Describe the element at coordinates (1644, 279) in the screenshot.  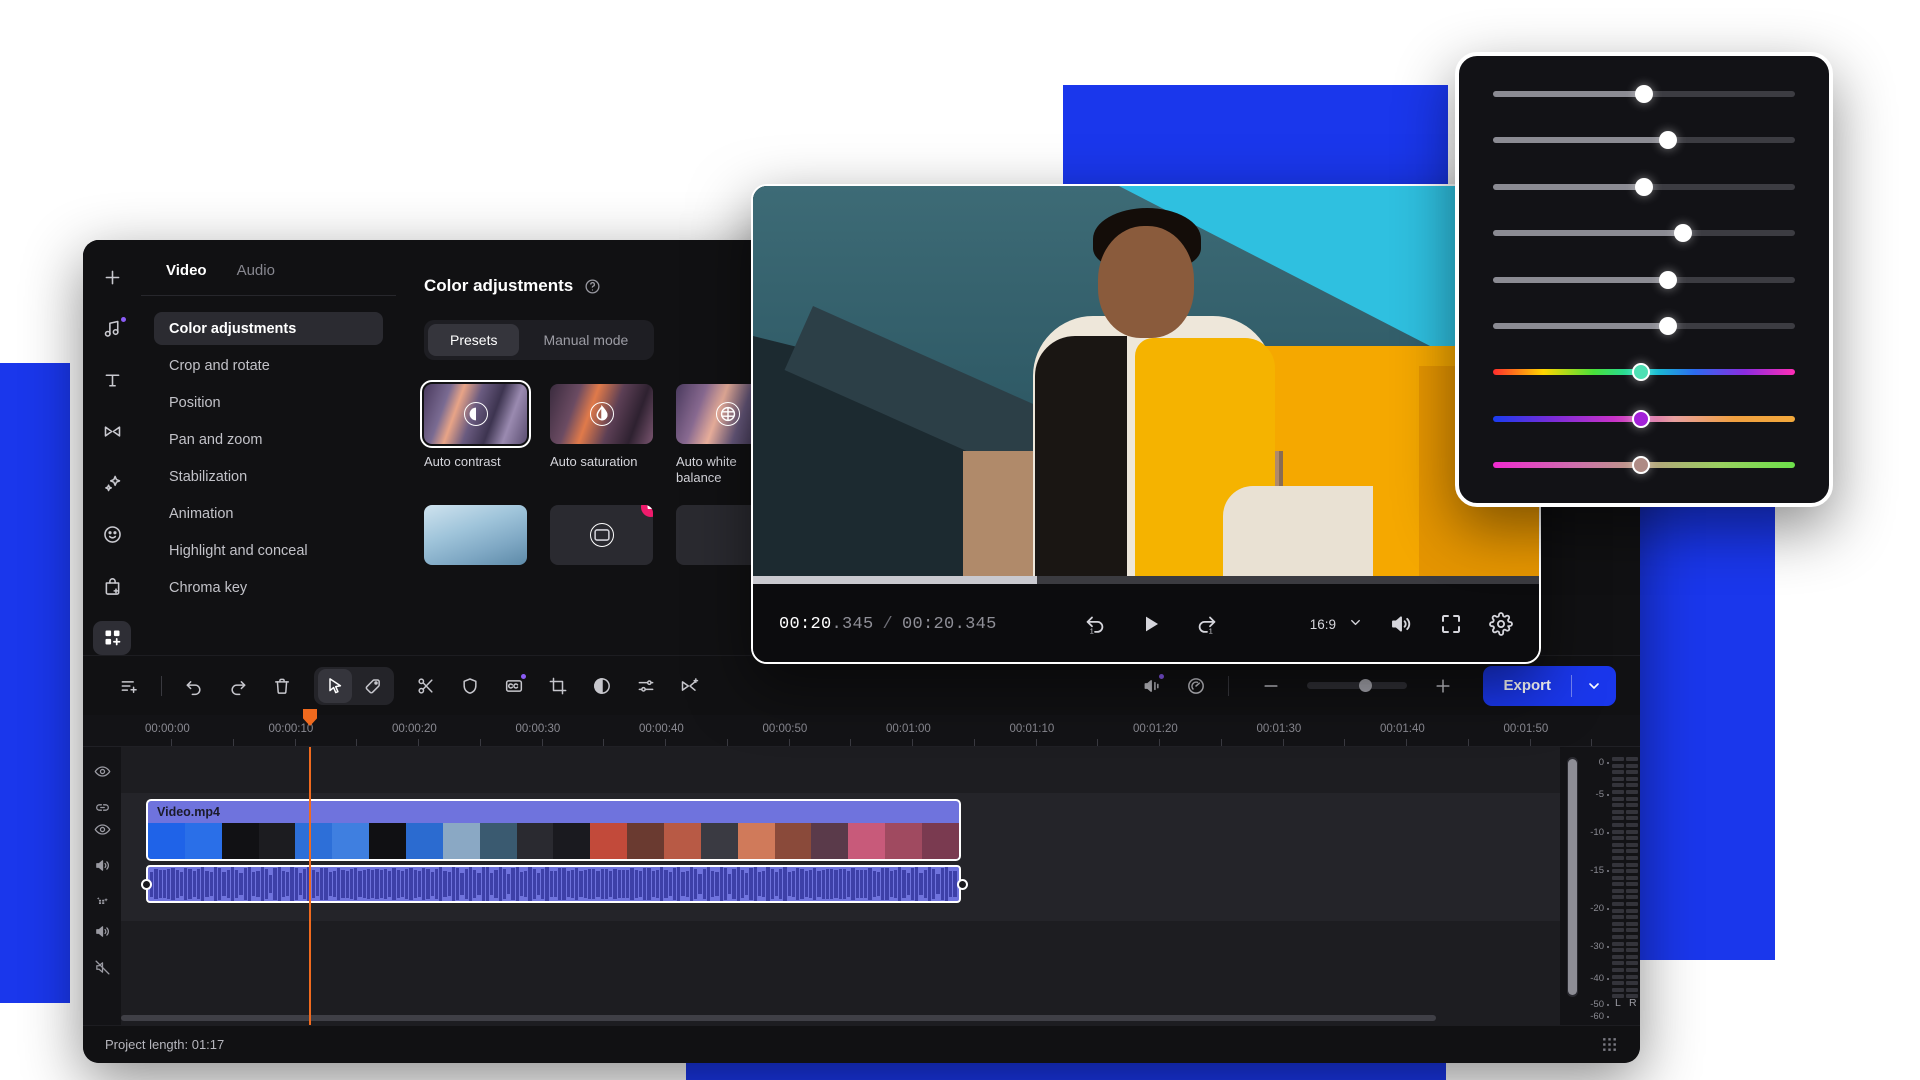
I see `slider-vibrance` at that location.